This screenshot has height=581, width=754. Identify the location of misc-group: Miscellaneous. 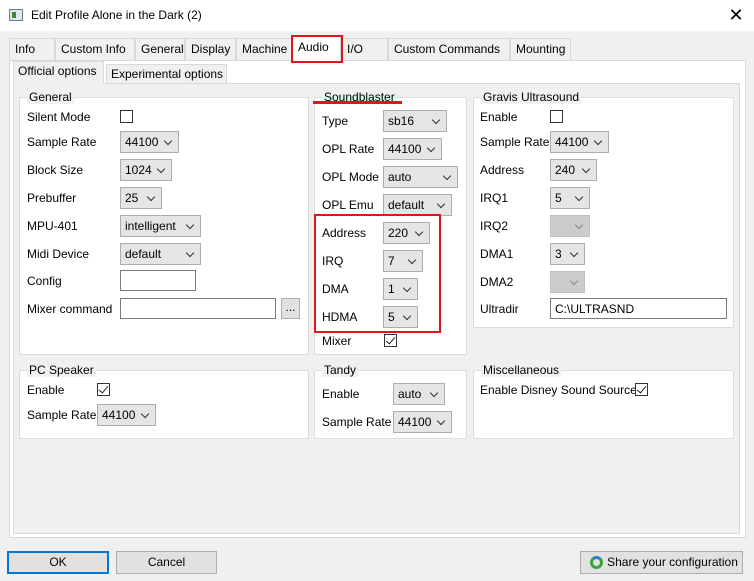
(603, 401).